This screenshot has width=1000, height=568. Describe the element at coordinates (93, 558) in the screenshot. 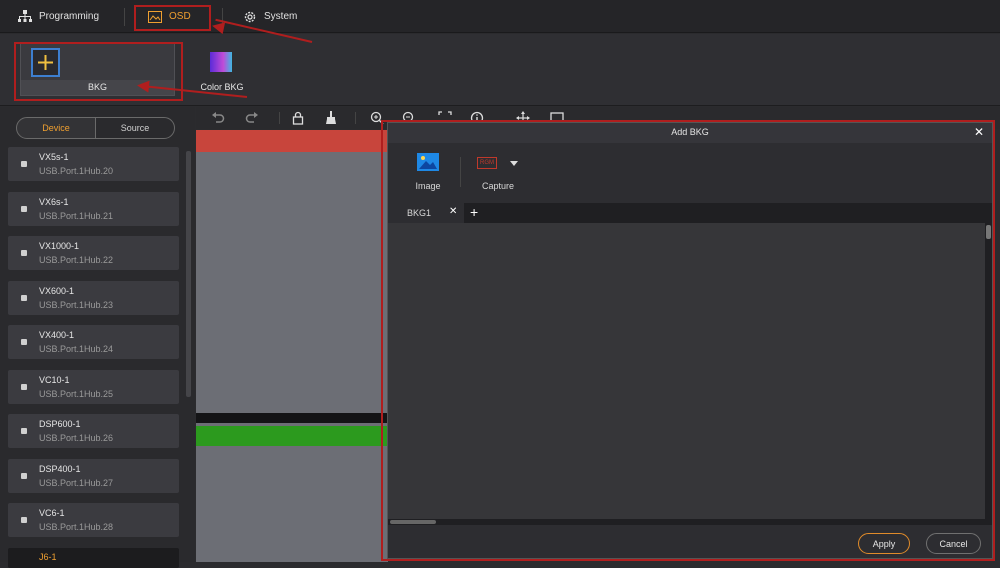

I see `device-item: J6-1` at that location.